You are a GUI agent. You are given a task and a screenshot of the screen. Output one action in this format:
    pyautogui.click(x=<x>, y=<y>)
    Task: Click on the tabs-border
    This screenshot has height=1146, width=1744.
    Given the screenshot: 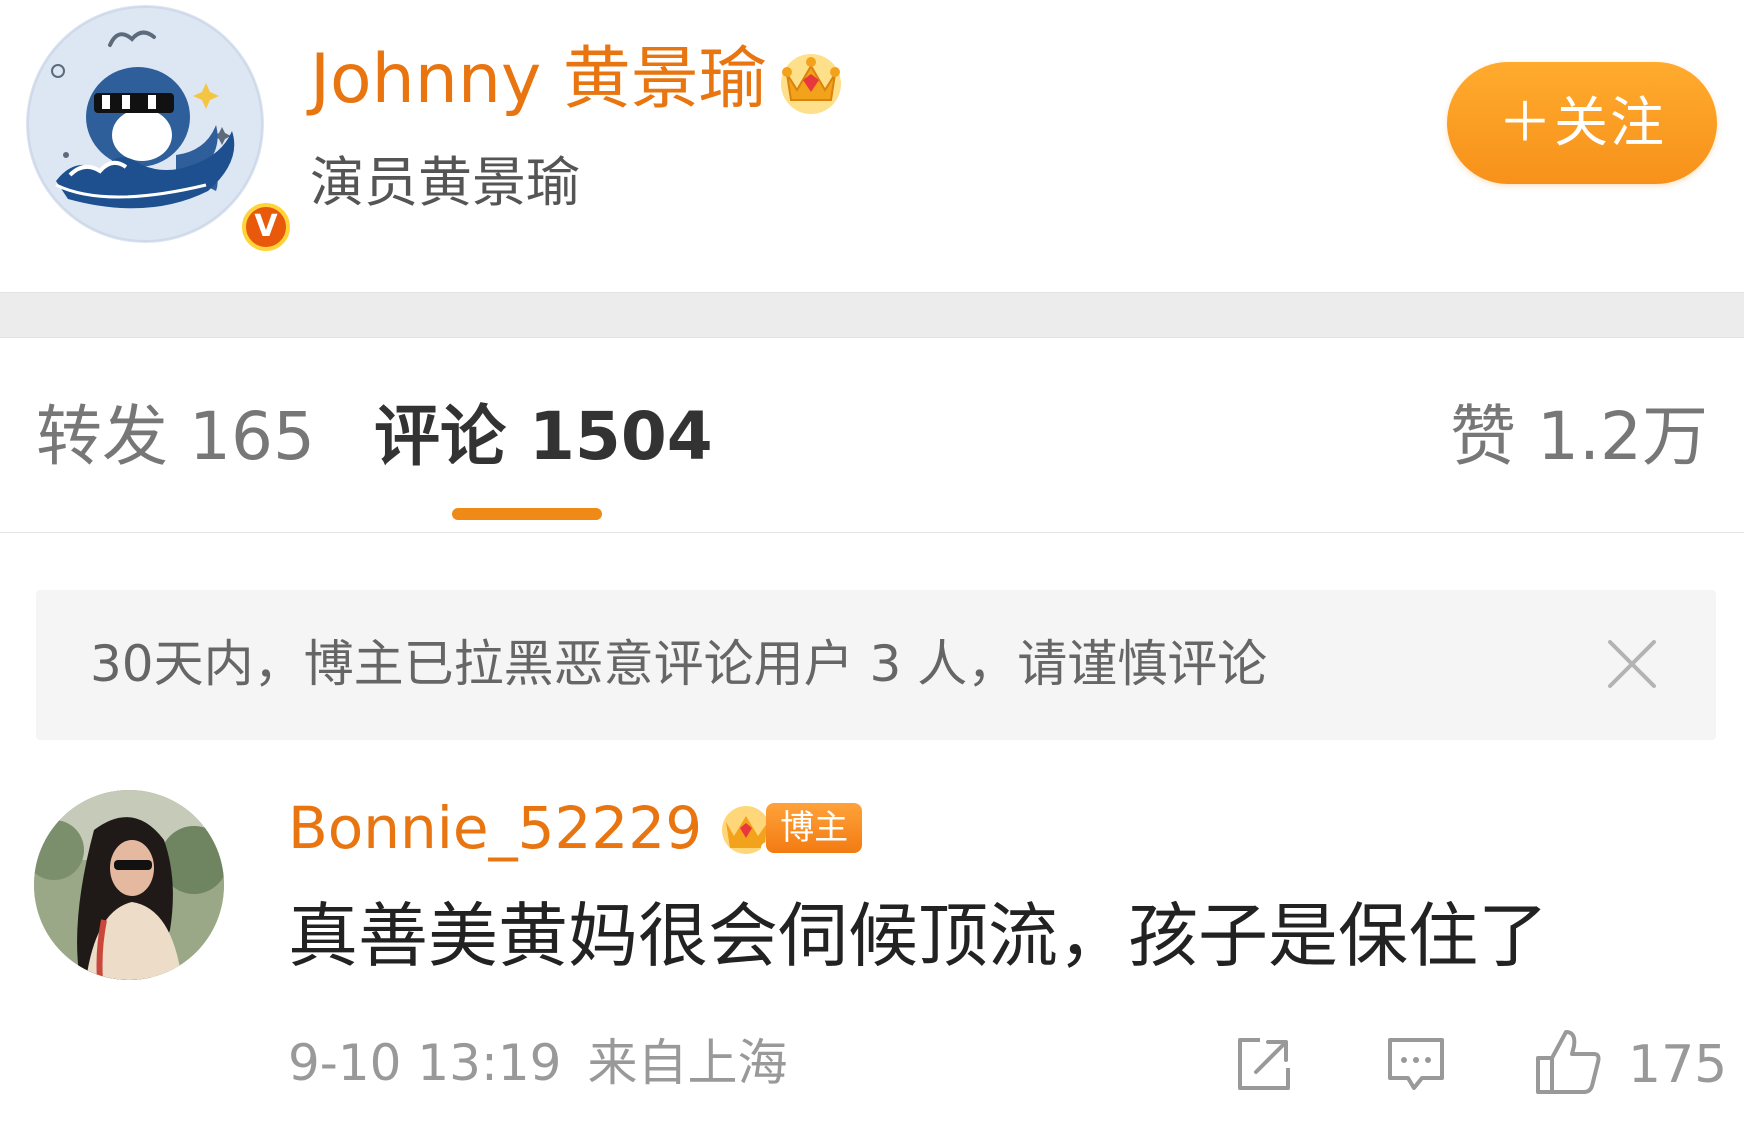 What is the action you would take?
    pyautogui.click(x=872, y=532)
    